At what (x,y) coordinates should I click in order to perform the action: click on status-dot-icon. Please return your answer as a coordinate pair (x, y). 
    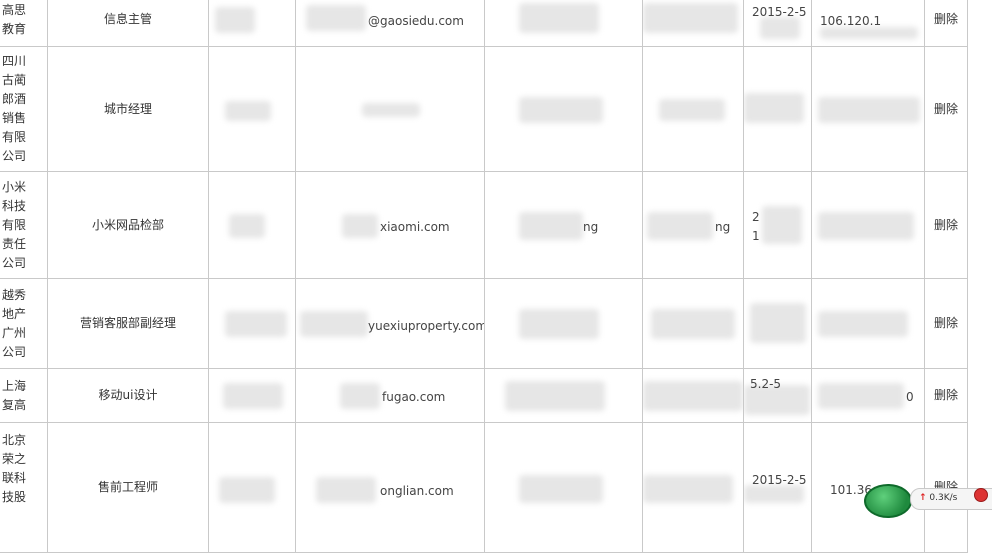
    Looking at the image, I should click on (981, 495).